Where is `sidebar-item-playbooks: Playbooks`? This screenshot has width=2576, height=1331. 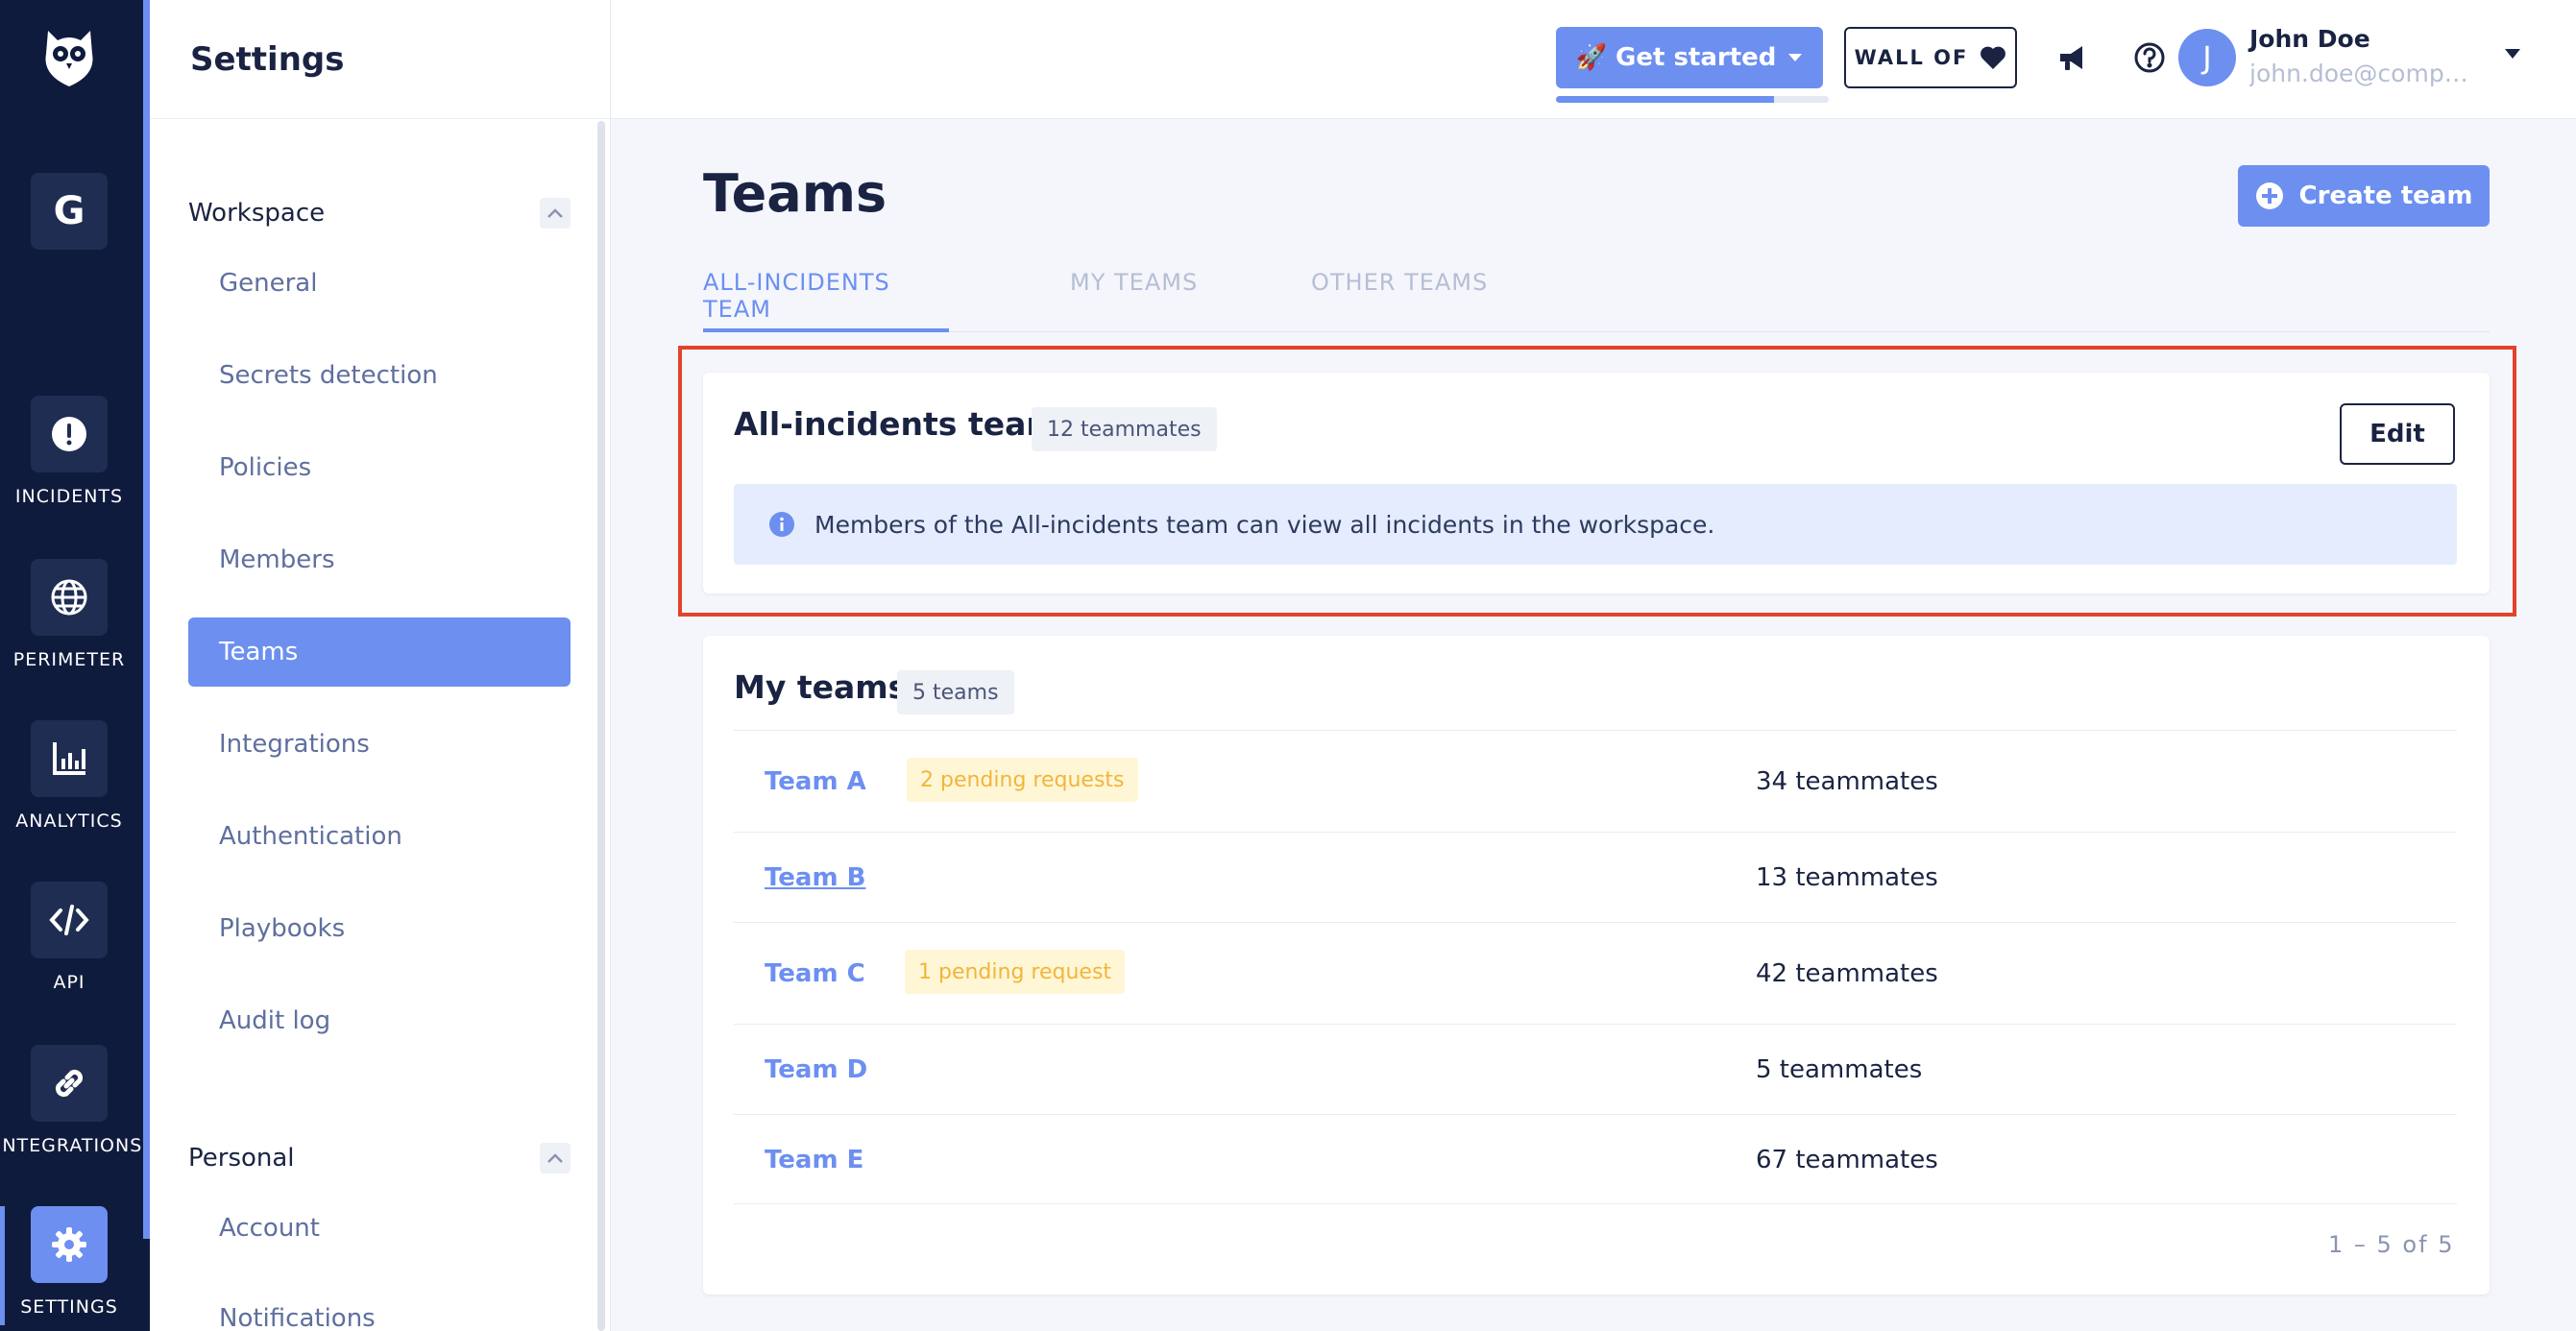
sidebar-item-playbooks: Playbooks is located at coordinates (379, 929).